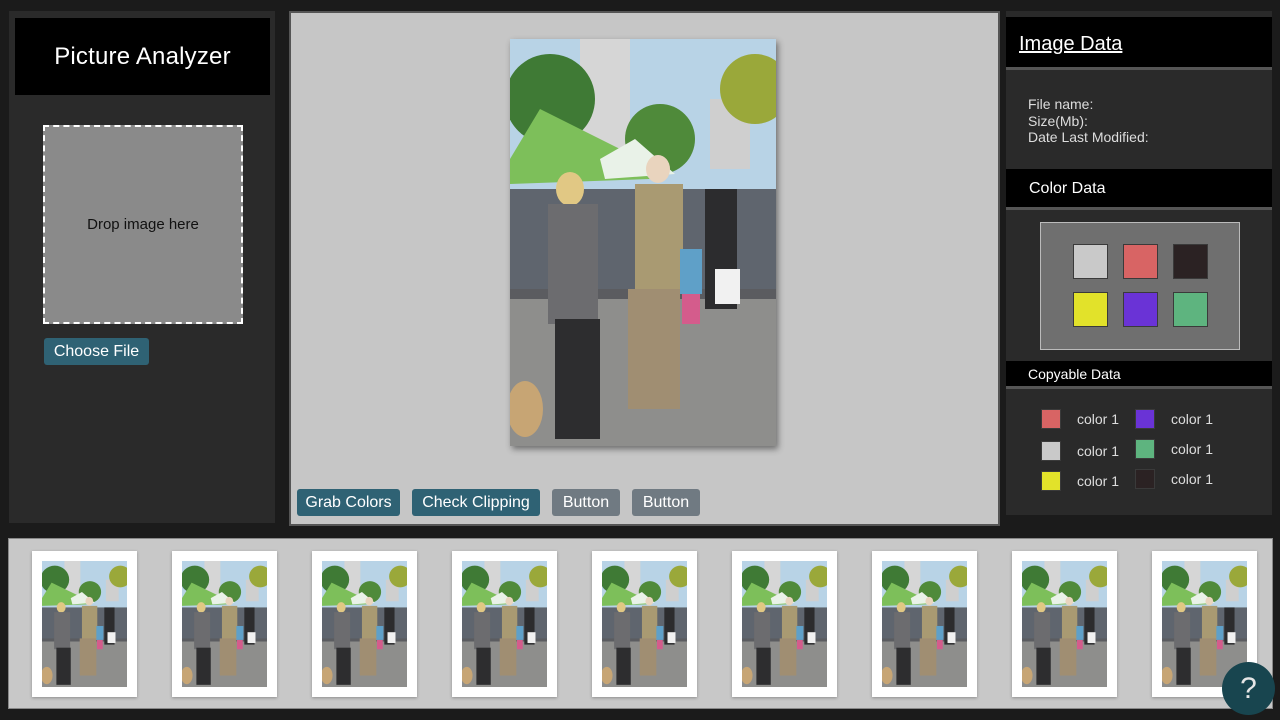 The width and height of the screenshot is (1280, 720). Describe the element at coordinates (1140, 286) in the screenshot. I see `color-palette` at that location.